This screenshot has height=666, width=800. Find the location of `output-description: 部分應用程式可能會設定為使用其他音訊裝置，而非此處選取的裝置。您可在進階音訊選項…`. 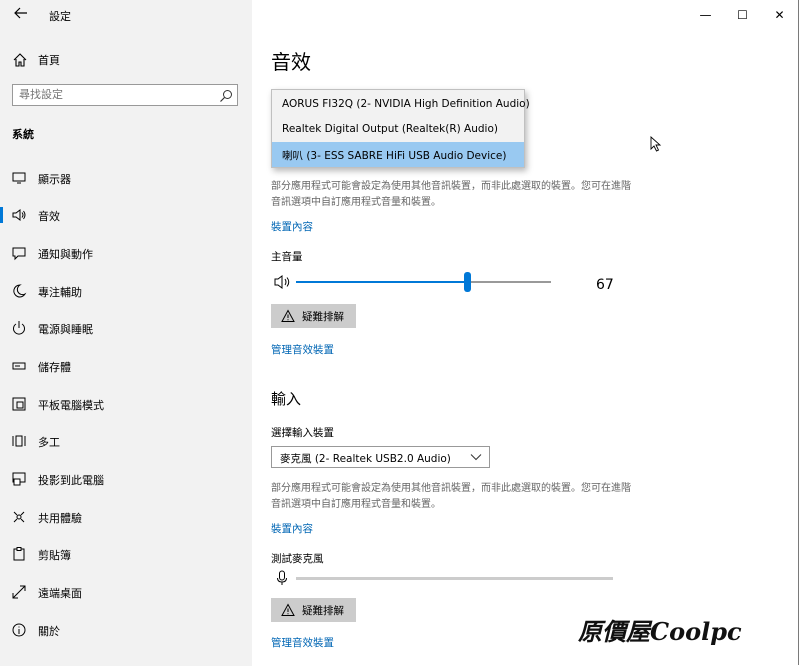

output-description: 部分應用程式可能會設定為使用其他音訊裝置，而非此處選取的裝置。您可在進階音訊選項… is located at coordinates (451, 194).